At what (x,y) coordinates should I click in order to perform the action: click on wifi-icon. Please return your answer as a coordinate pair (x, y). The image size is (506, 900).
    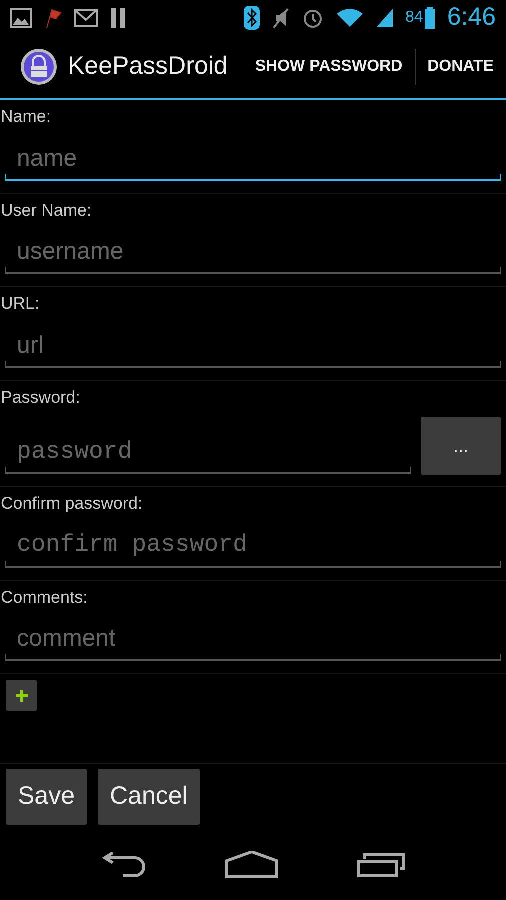
    Looking at the image, I should click on (350, 18).